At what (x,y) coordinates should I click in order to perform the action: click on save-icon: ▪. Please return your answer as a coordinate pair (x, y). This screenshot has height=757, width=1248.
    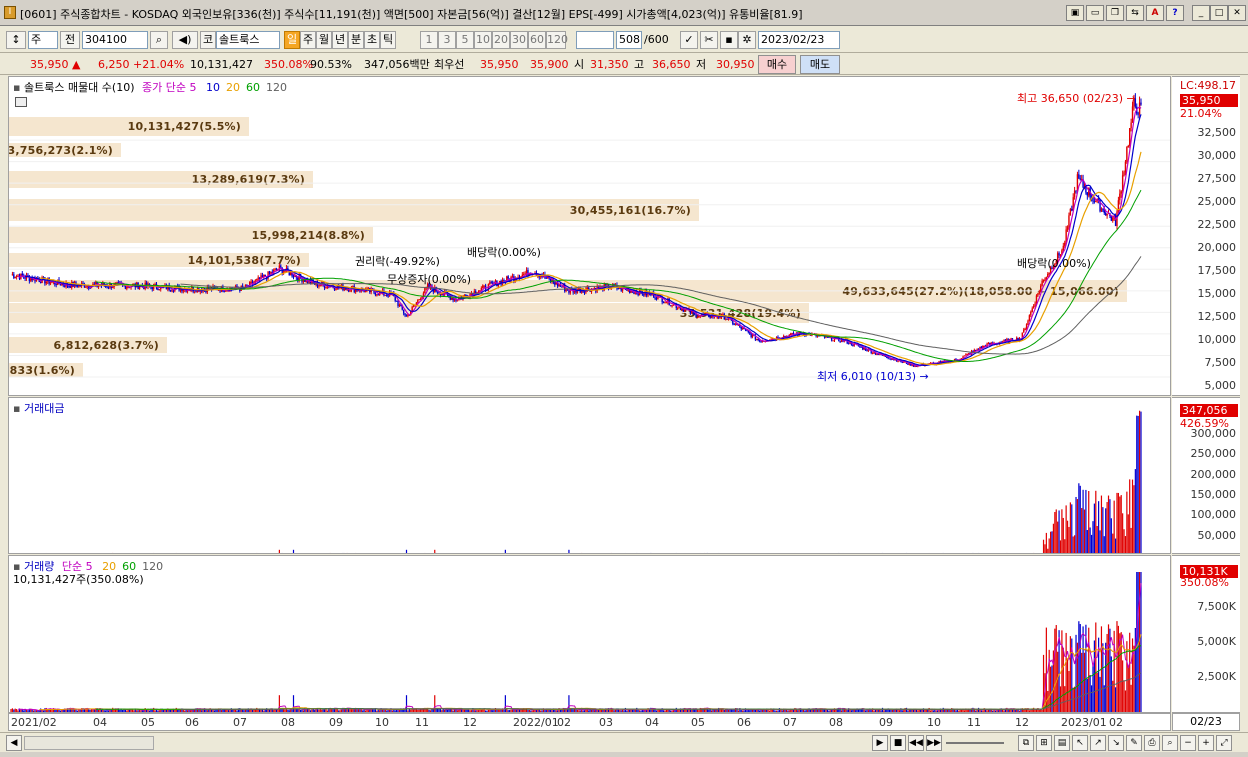
    Looking at the image, I should click on (729, 40).